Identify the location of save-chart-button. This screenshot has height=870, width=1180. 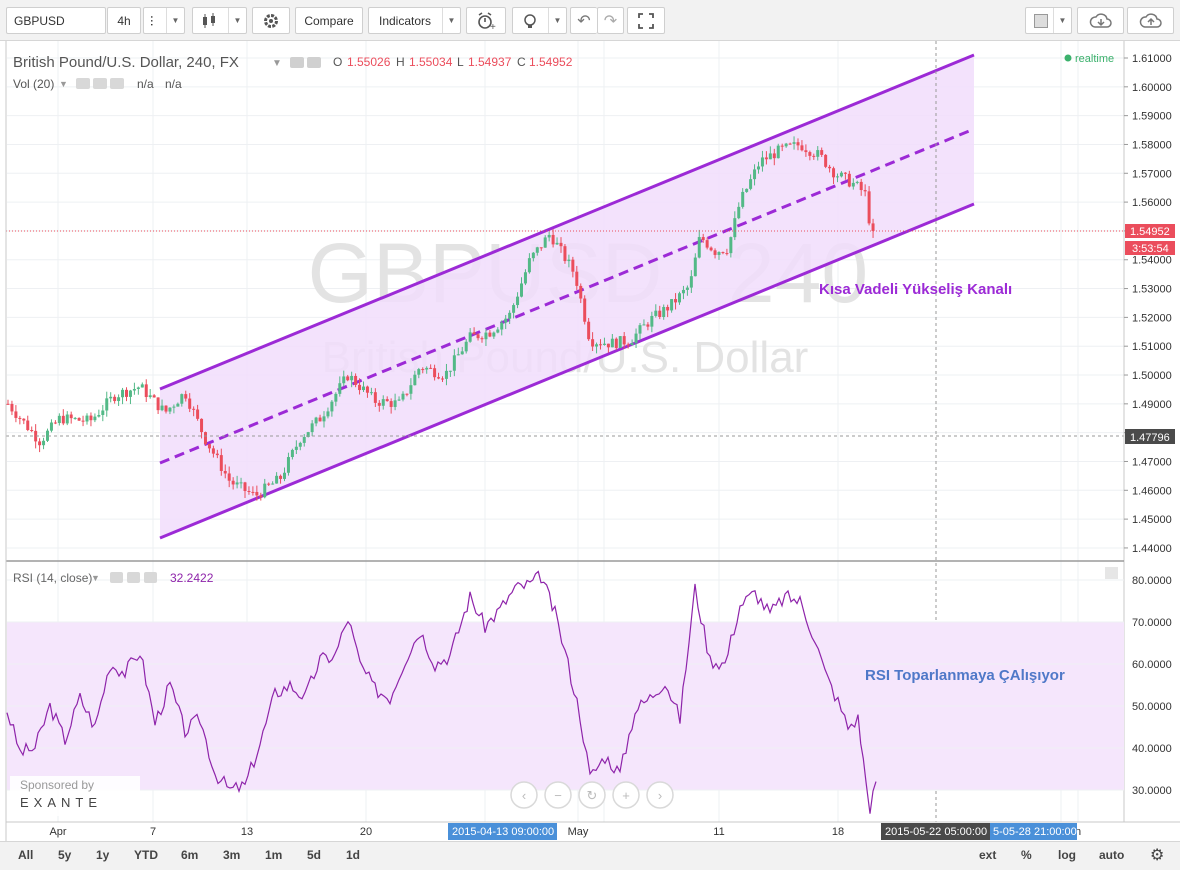
(1150, 20).